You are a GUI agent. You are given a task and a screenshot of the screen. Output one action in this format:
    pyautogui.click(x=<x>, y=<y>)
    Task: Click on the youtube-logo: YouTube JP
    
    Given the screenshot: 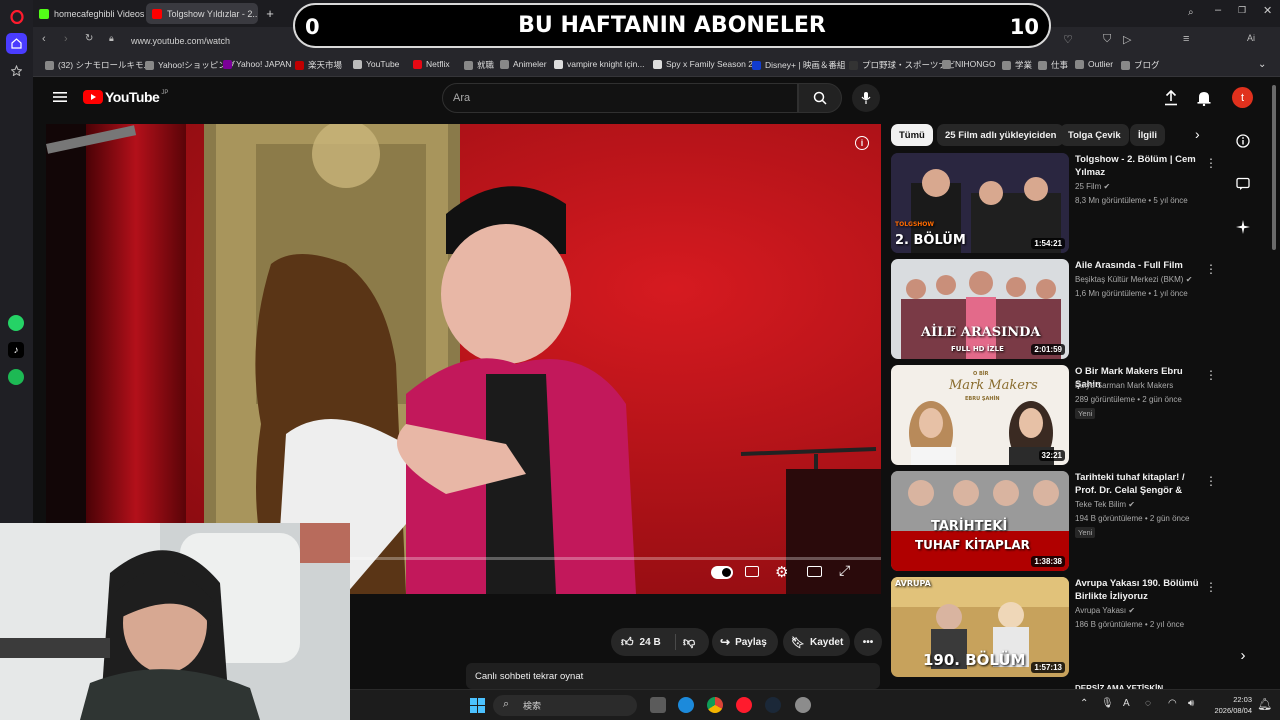 What is the action you would take?
    pyautogui.click(x=125, y=97)
    